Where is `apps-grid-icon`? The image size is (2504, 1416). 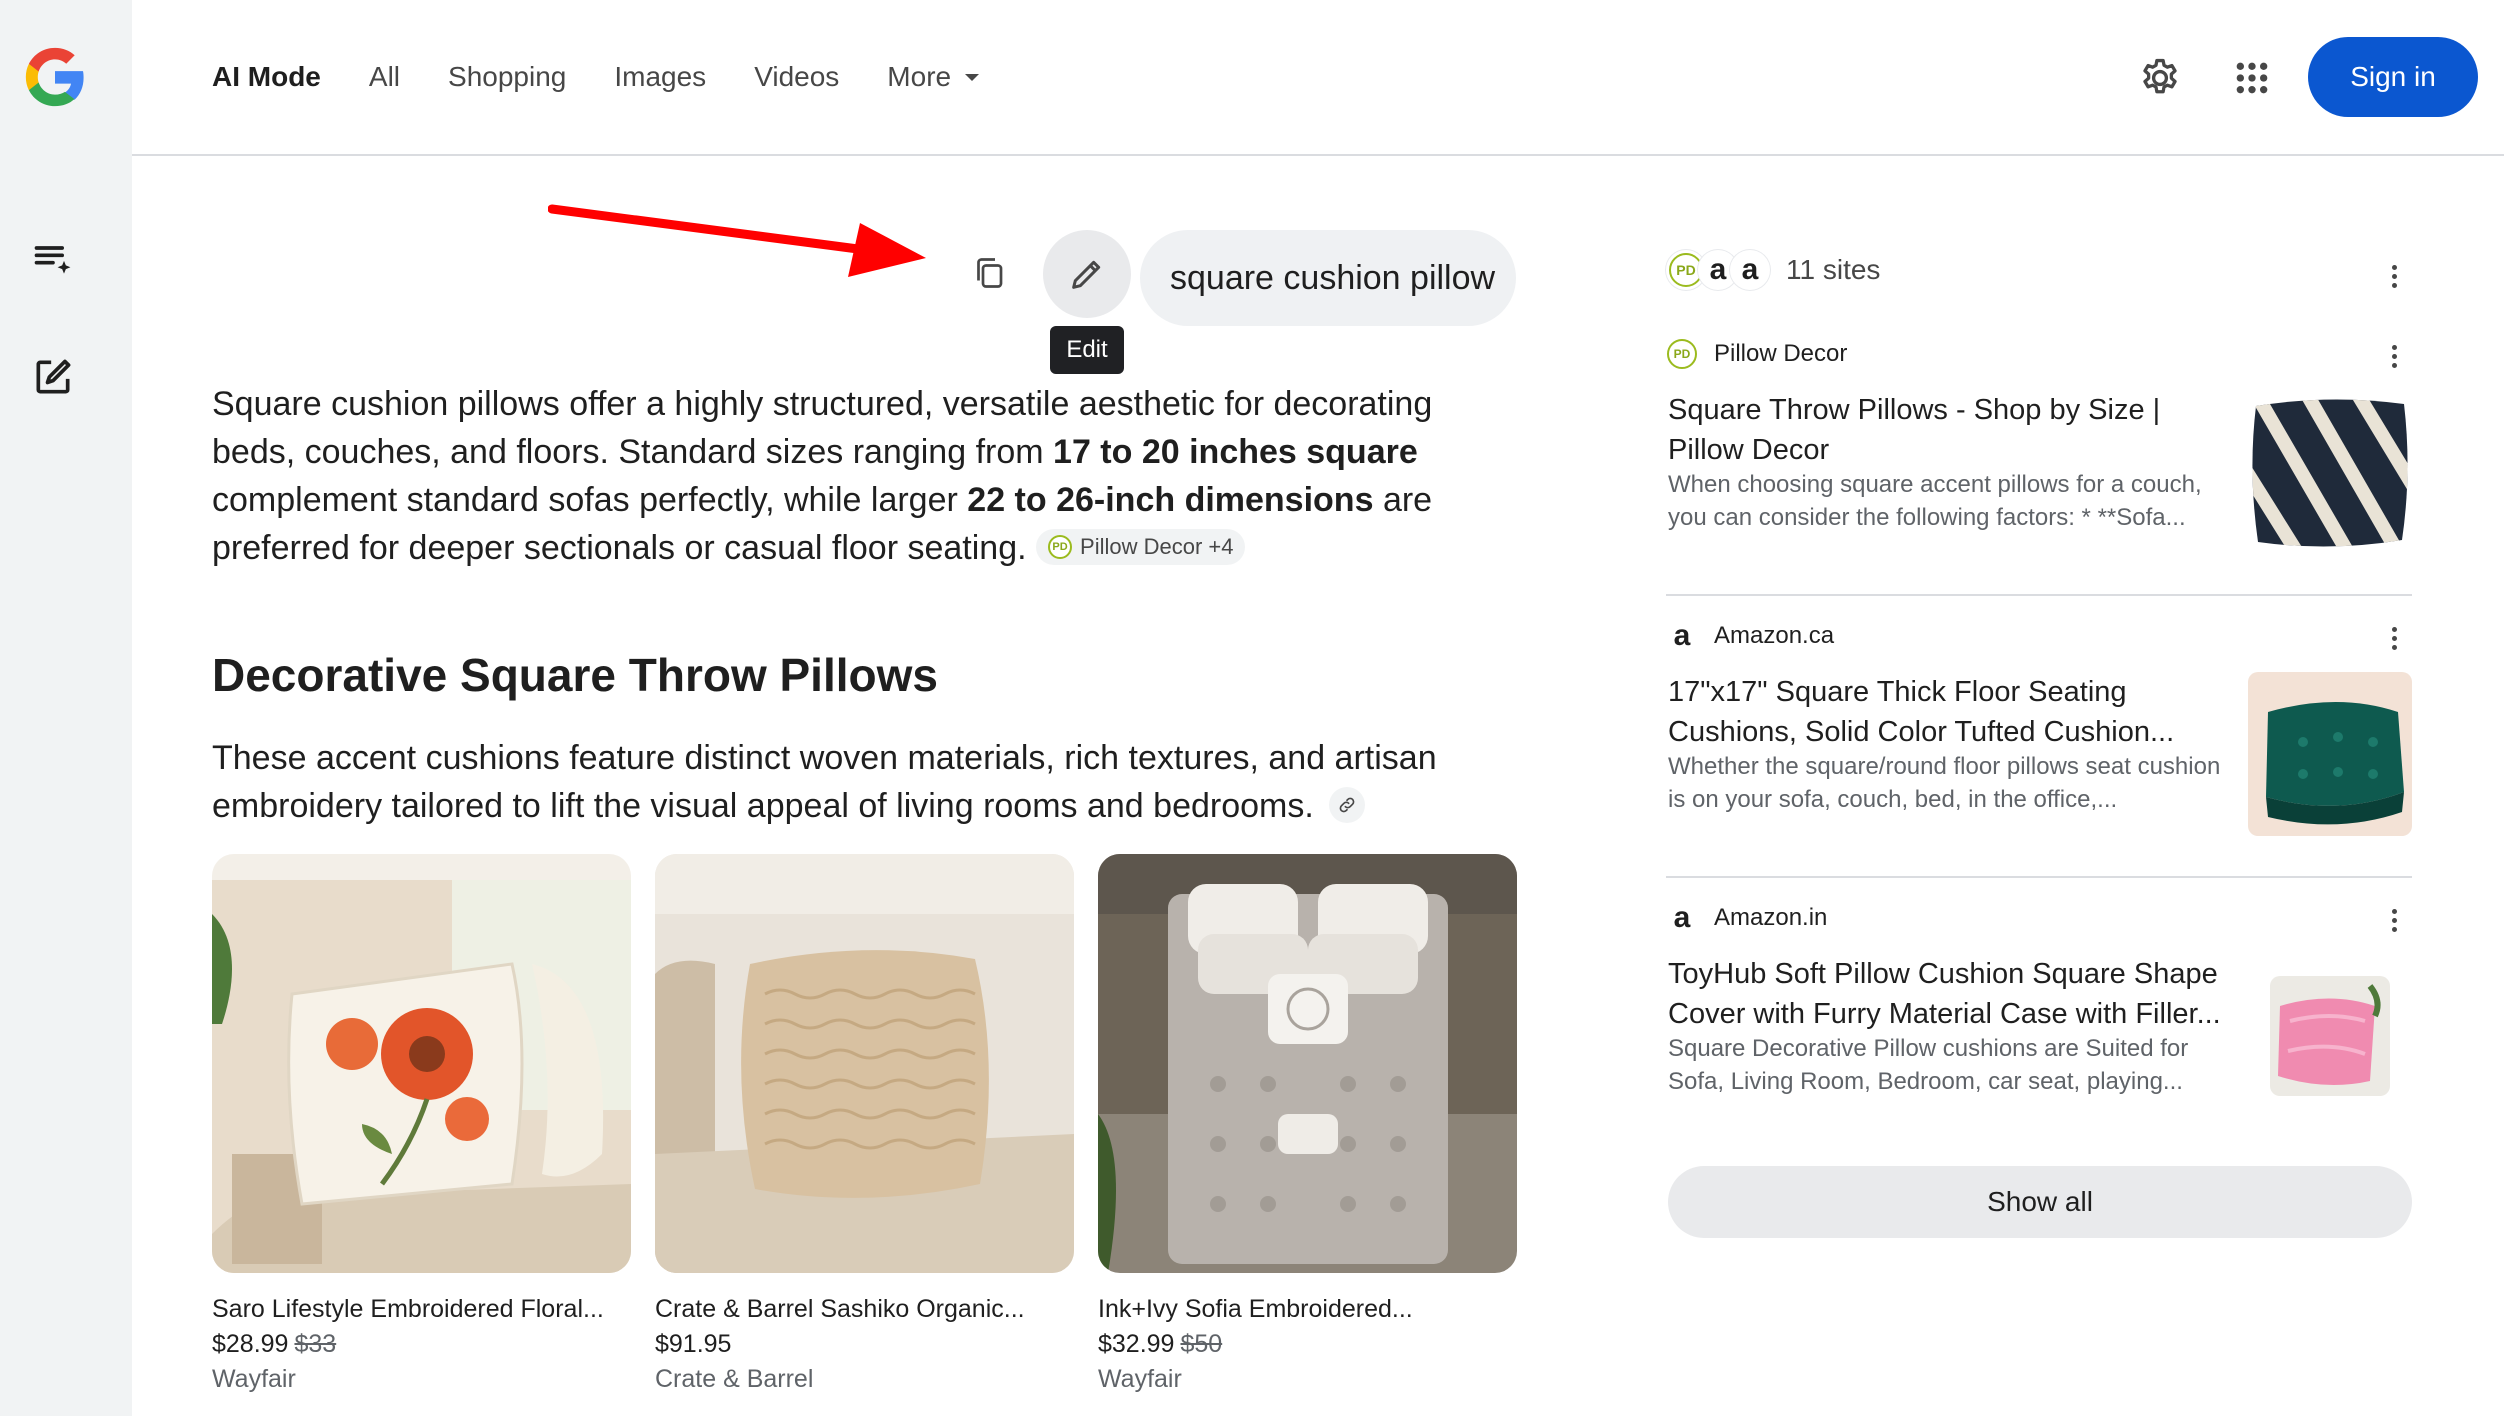 apps-grid-icon is located at coordinates (2252, 78).